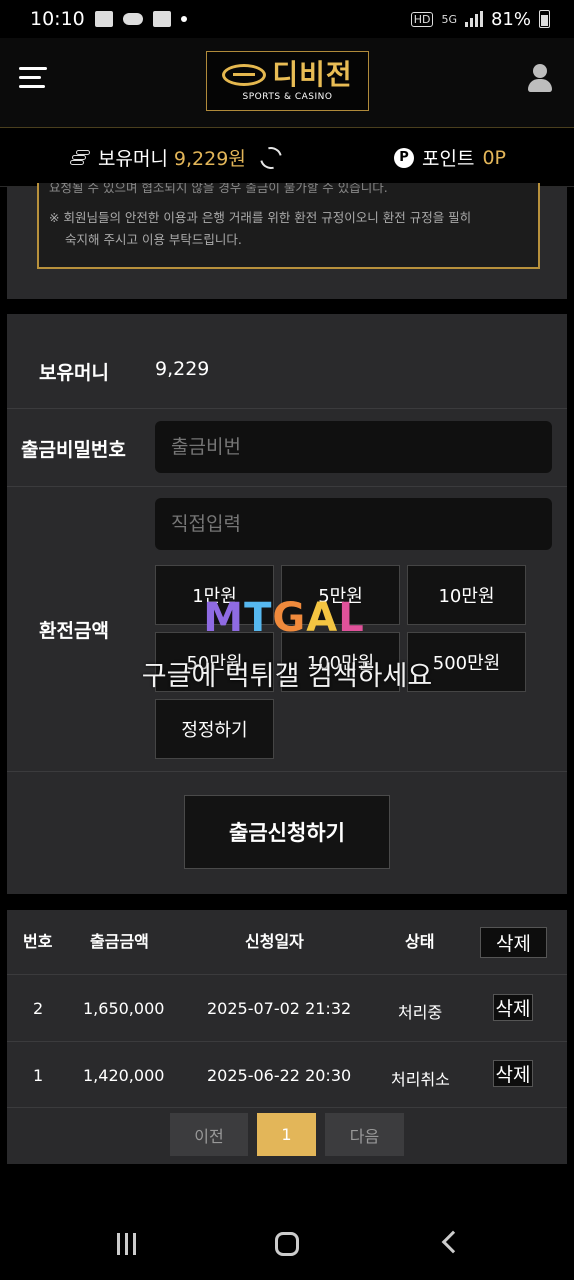 Image resolution: width=574 pixels, height=1280 pixels. What do you see at coordinates (133, 159) in the screenshot?
I see `money-label: 보유머니` at bounding box center [133, 159].